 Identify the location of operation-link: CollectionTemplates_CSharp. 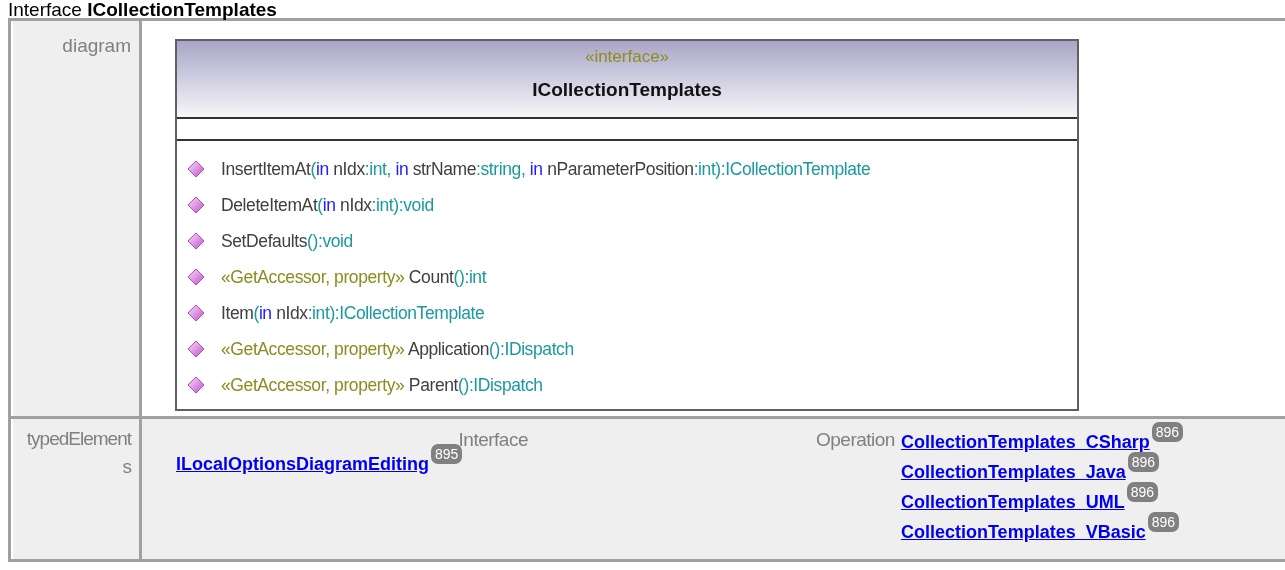
(1025, 441).